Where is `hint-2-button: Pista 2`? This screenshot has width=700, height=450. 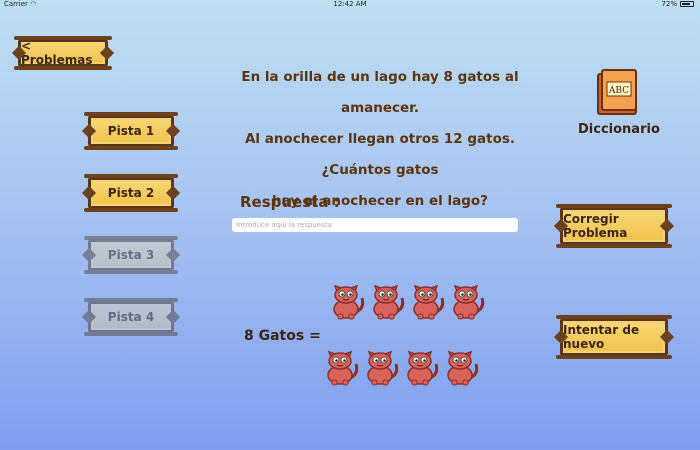 hint-2-button: Pista 2 is located at coordinates (131, 193).